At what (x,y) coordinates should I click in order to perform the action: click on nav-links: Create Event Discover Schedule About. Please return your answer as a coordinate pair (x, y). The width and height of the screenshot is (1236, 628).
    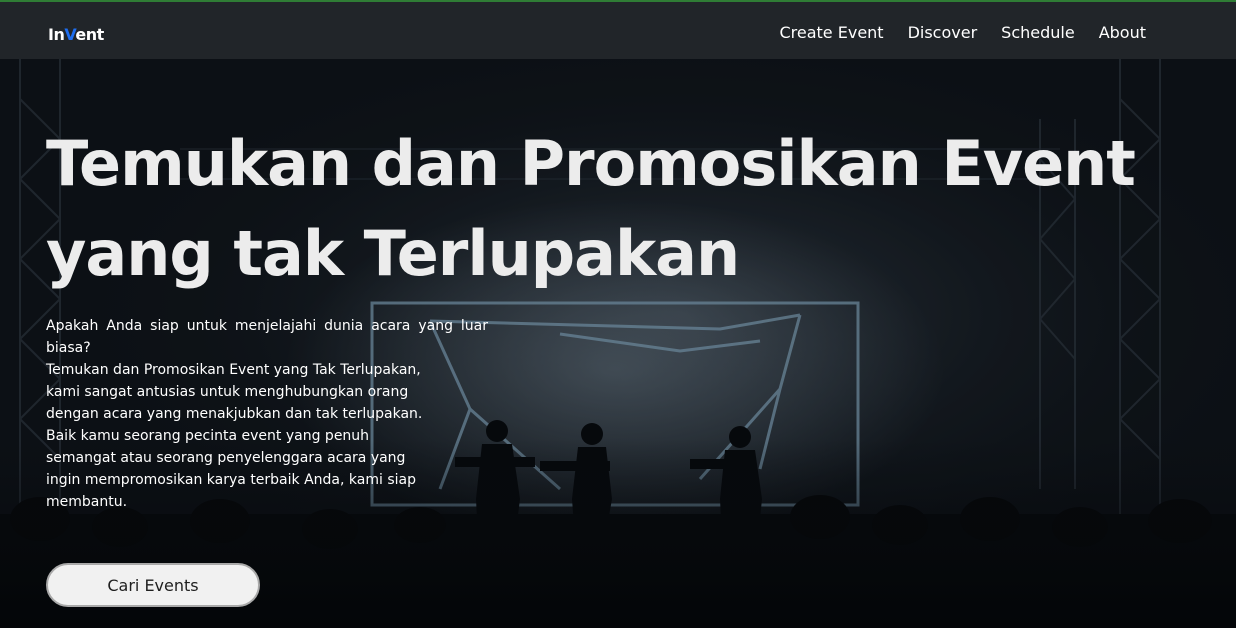
    Looking at the image, I should click on (962, 32).